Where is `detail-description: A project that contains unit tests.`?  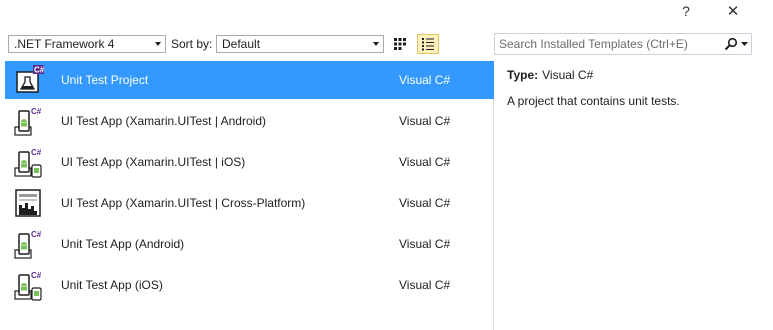
detail-description: A project that contains unit tests. is located at coordinates (593, 101).